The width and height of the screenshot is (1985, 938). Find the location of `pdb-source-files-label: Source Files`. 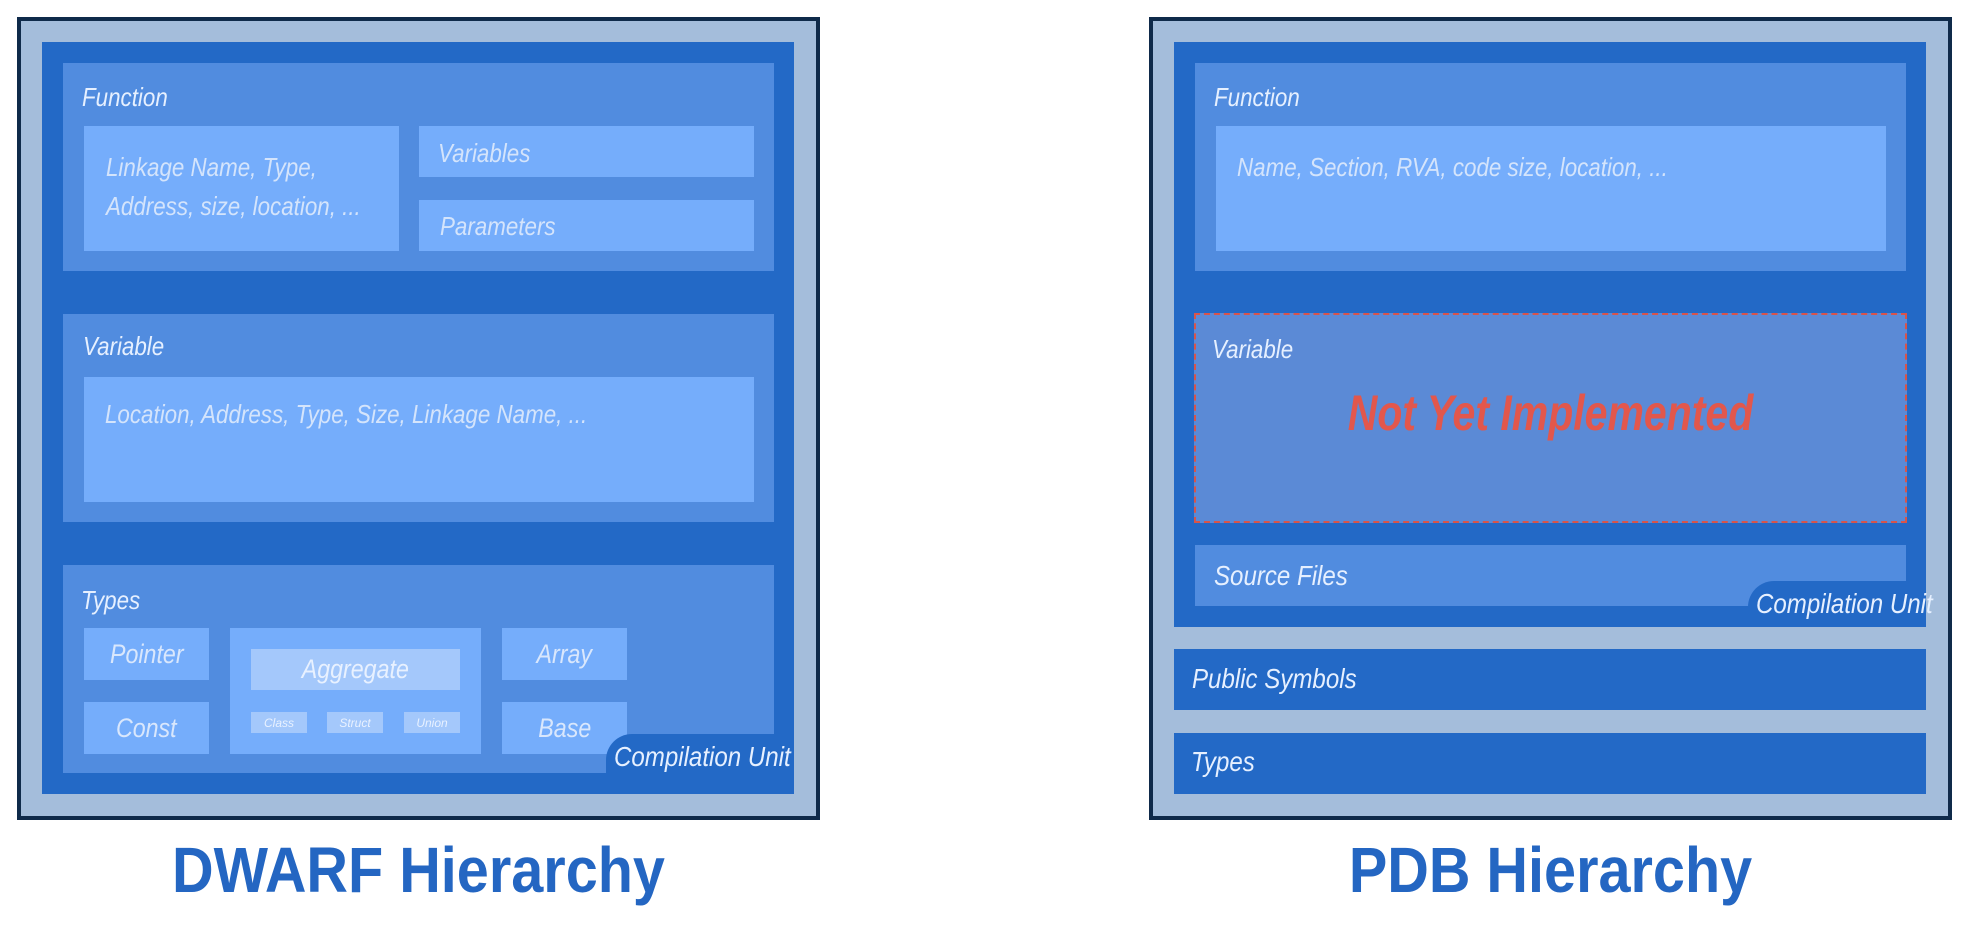

pdb-source-files-label: Source Files is located at coordinates (1281, 575).